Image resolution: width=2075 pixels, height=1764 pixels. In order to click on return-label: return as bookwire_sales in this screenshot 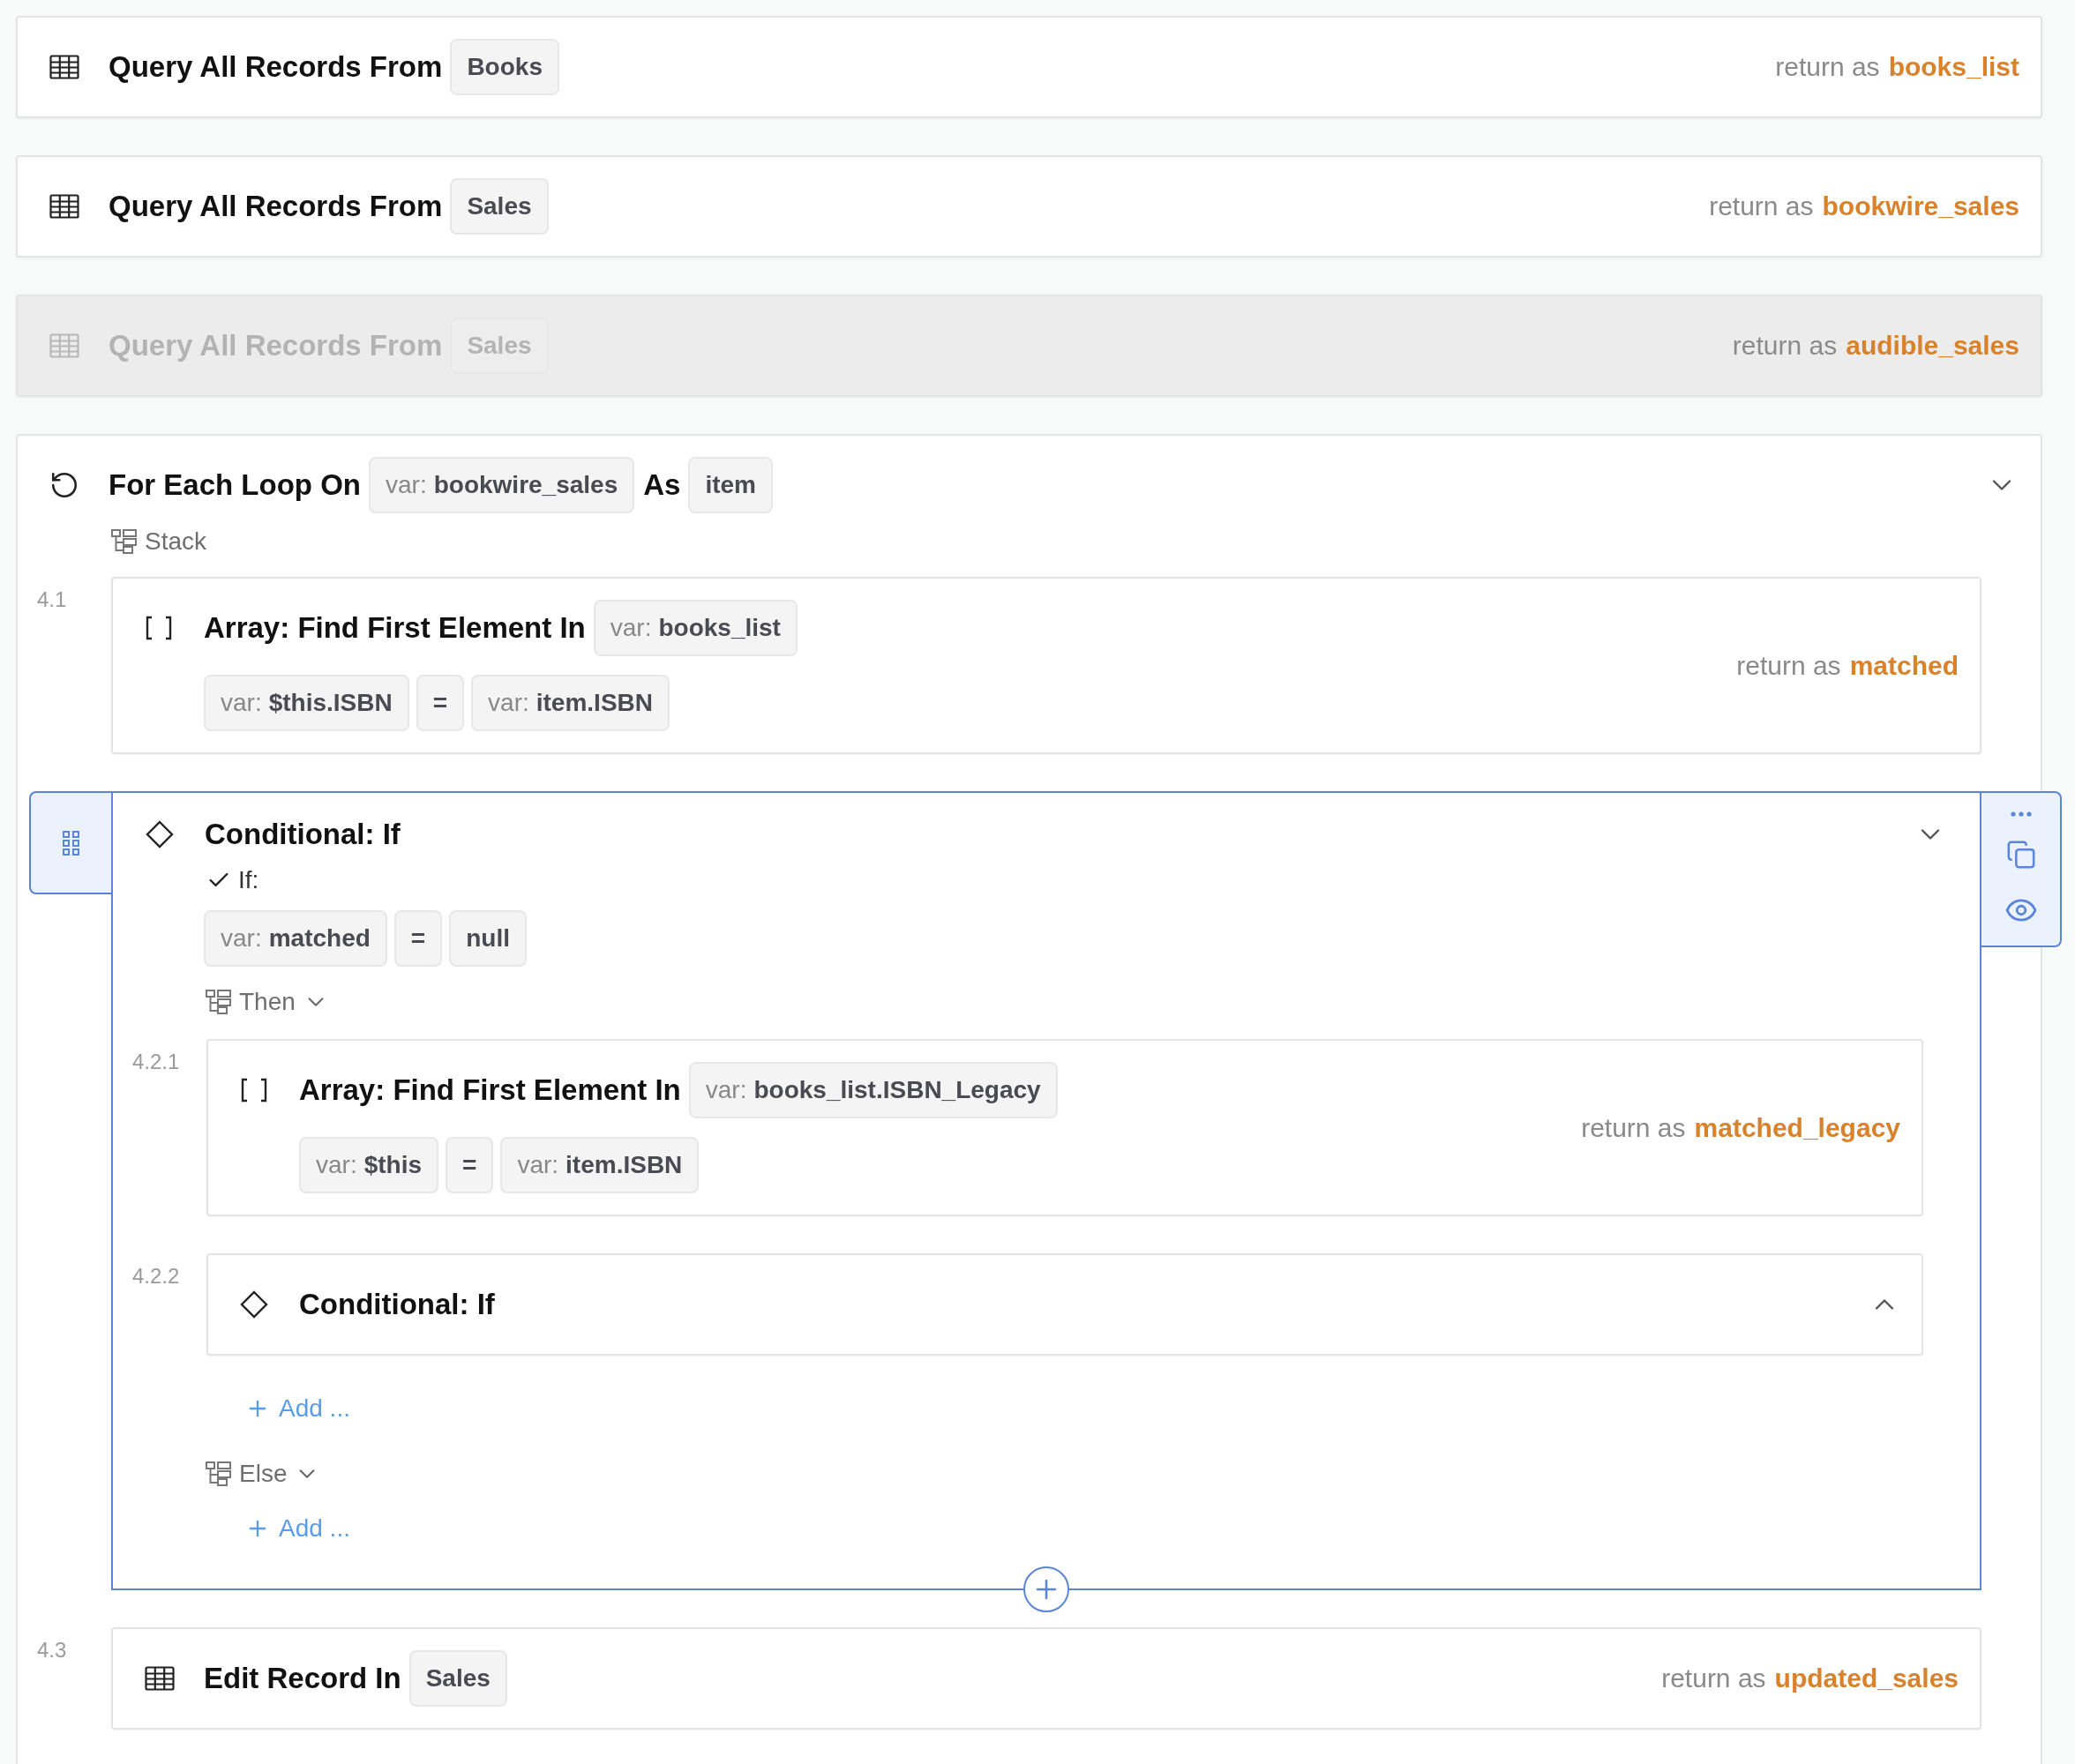, I will do `click(1864, 206)`.